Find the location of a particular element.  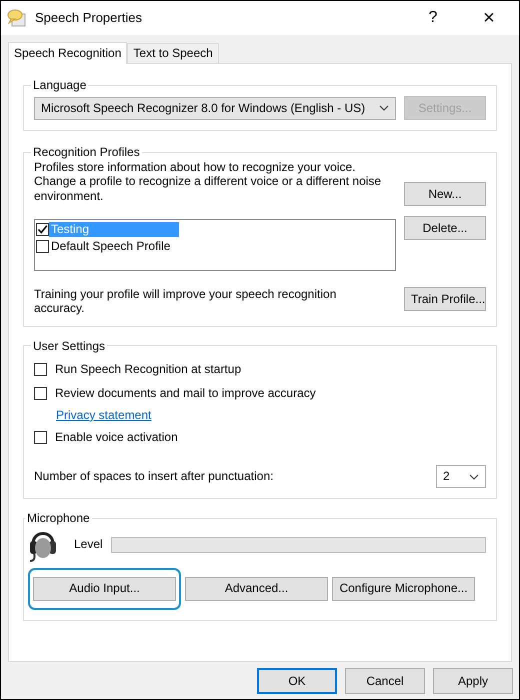

profile-list: Testing Default Speech Profile is located at coordinates (215, 244).